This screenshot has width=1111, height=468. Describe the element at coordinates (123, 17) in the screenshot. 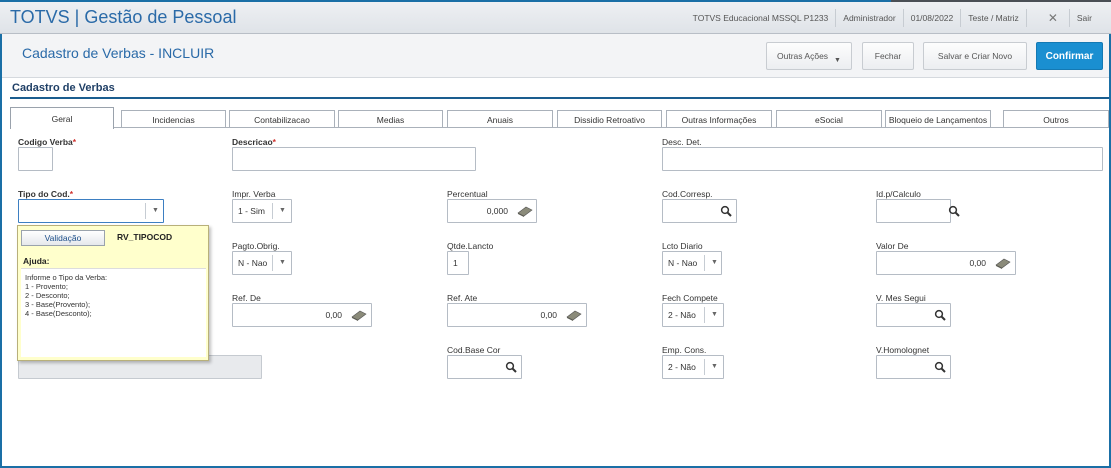

I see `app-title: TOTVS | Gestão de Pessoal` at that location.